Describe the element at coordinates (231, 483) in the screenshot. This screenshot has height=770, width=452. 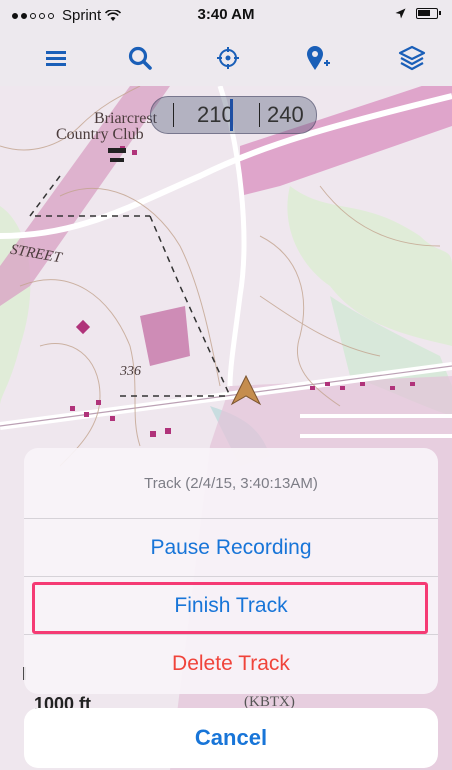
I see `action-sheet-title: Track (2/4/15, 3:40:13AM)` at that location.